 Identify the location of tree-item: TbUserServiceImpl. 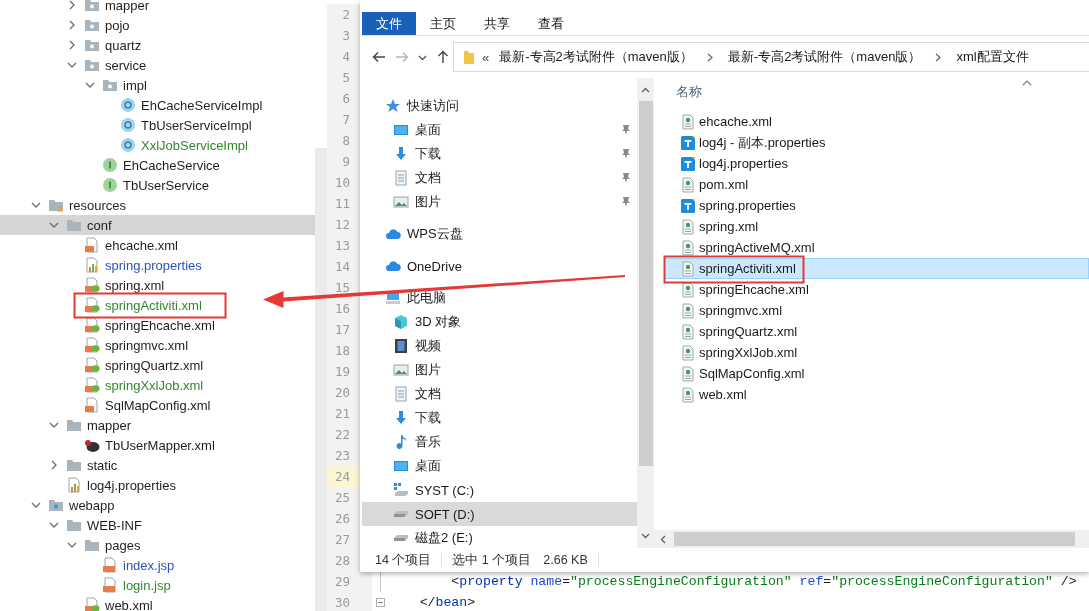
(157, 125).